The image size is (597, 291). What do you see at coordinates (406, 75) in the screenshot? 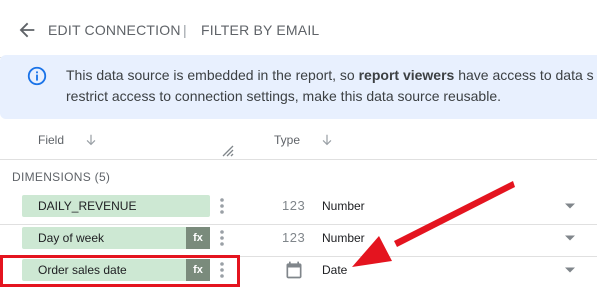
I see `banner-text-bold: report viewers` at bounding box center [406, 75].